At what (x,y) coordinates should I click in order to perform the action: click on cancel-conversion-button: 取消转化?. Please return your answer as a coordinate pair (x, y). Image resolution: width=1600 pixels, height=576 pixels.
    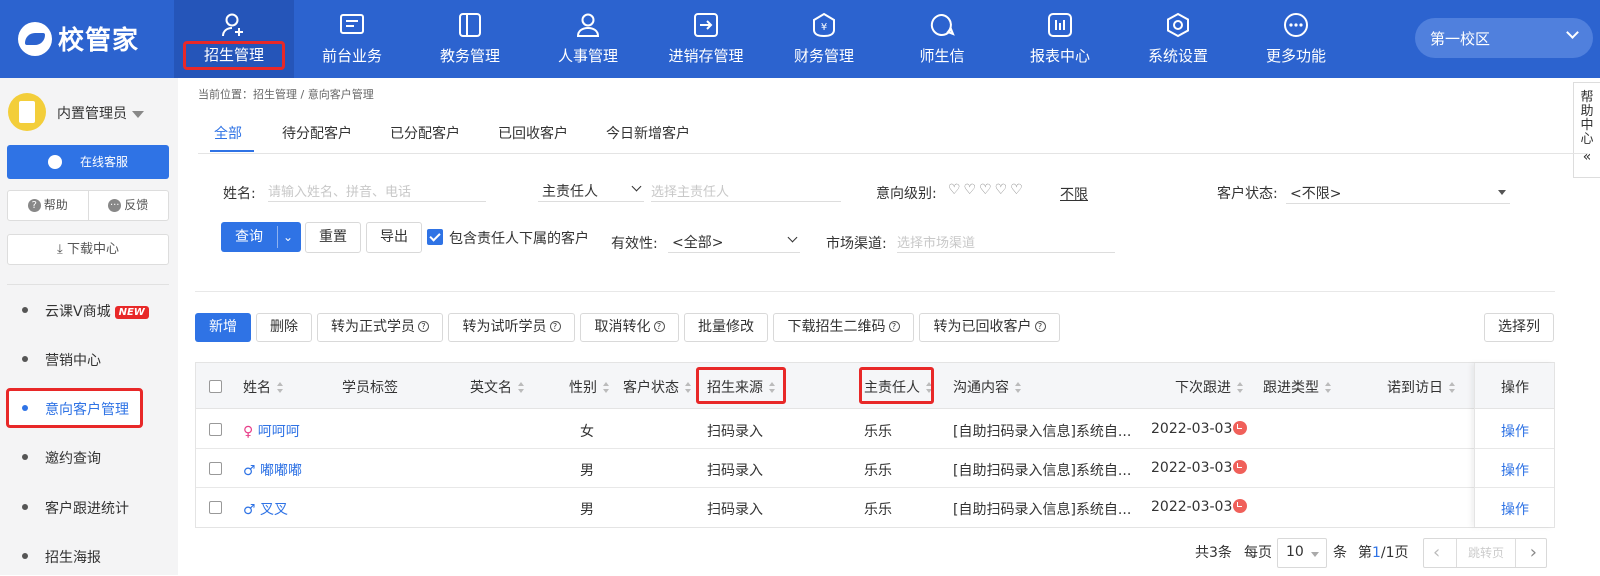
    Looking at the image, I should click on (629, 327).